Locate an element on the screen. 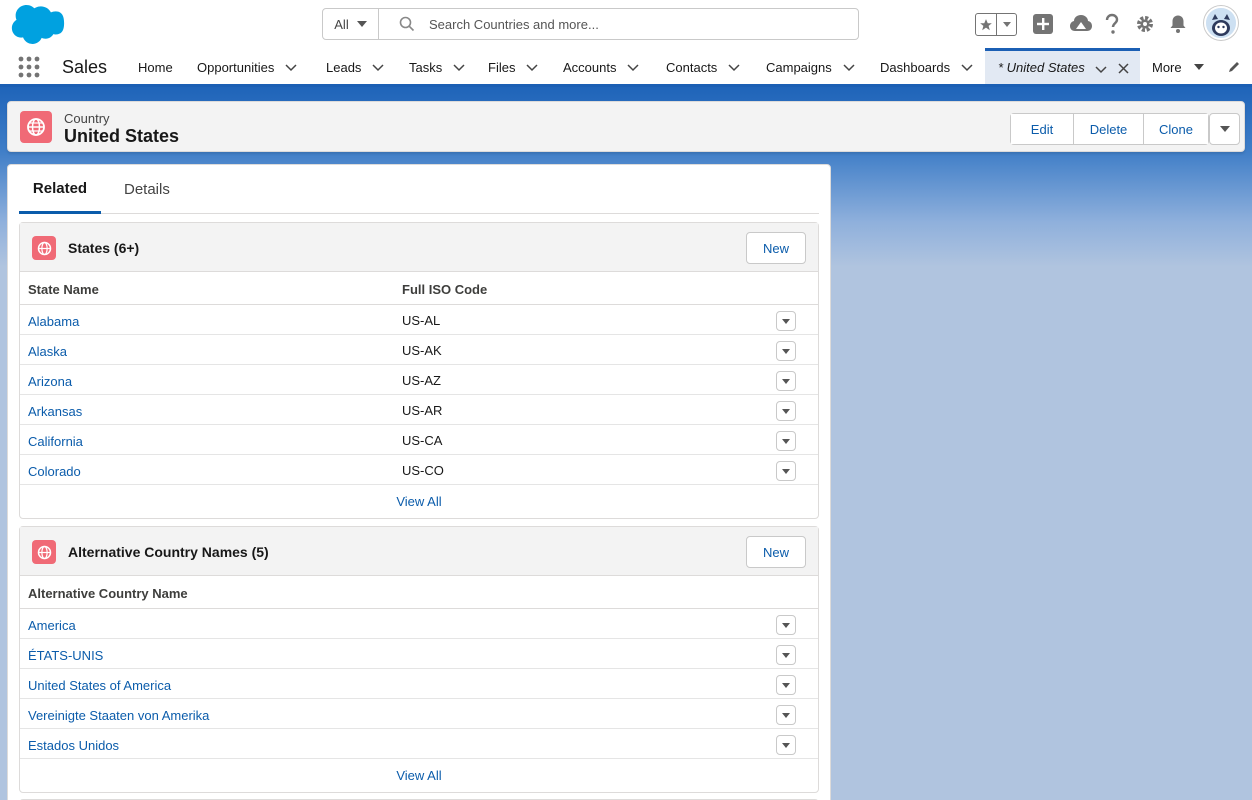 The image size is (1252, 800). favorites-button is located at coordinates (996, 24).